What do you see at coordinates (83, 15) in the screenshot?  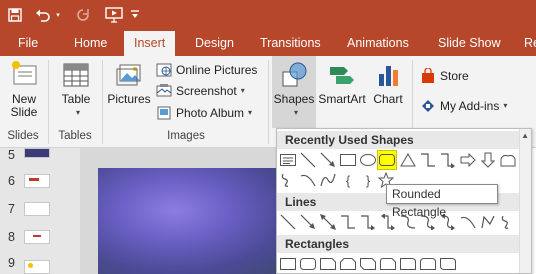 I see `redo-icon` at bounding box center [83, 15].